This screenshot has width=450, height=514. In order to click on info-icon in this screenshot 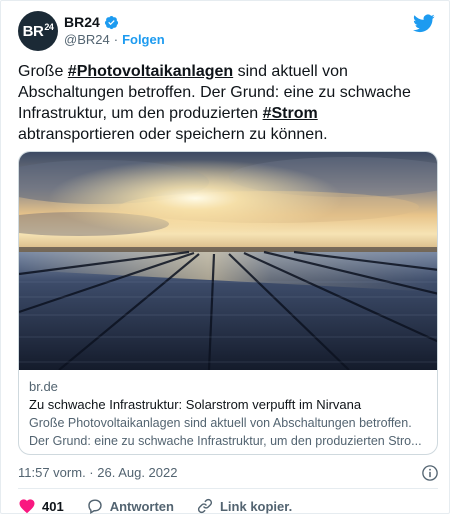, I will do `click(430, 473)`.